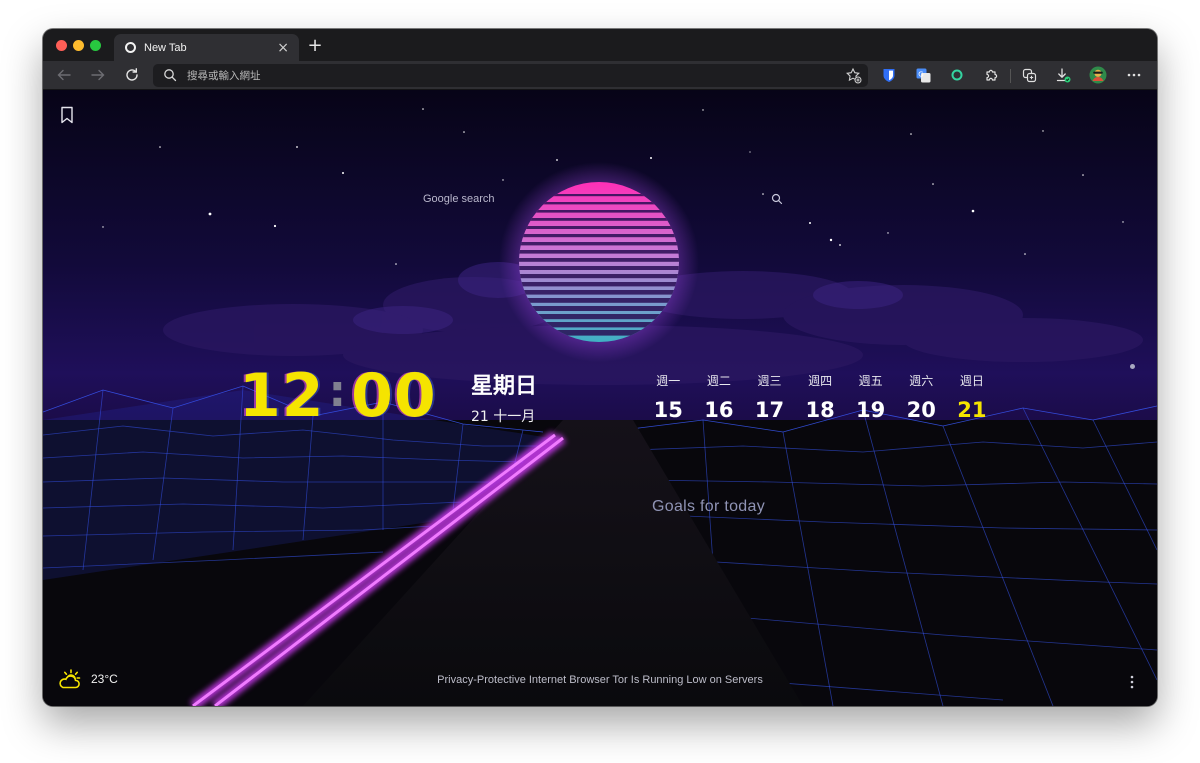  Describe the element at coordinates (820, 410) in the screenshot. I see `week-day-number: 18` at that location.